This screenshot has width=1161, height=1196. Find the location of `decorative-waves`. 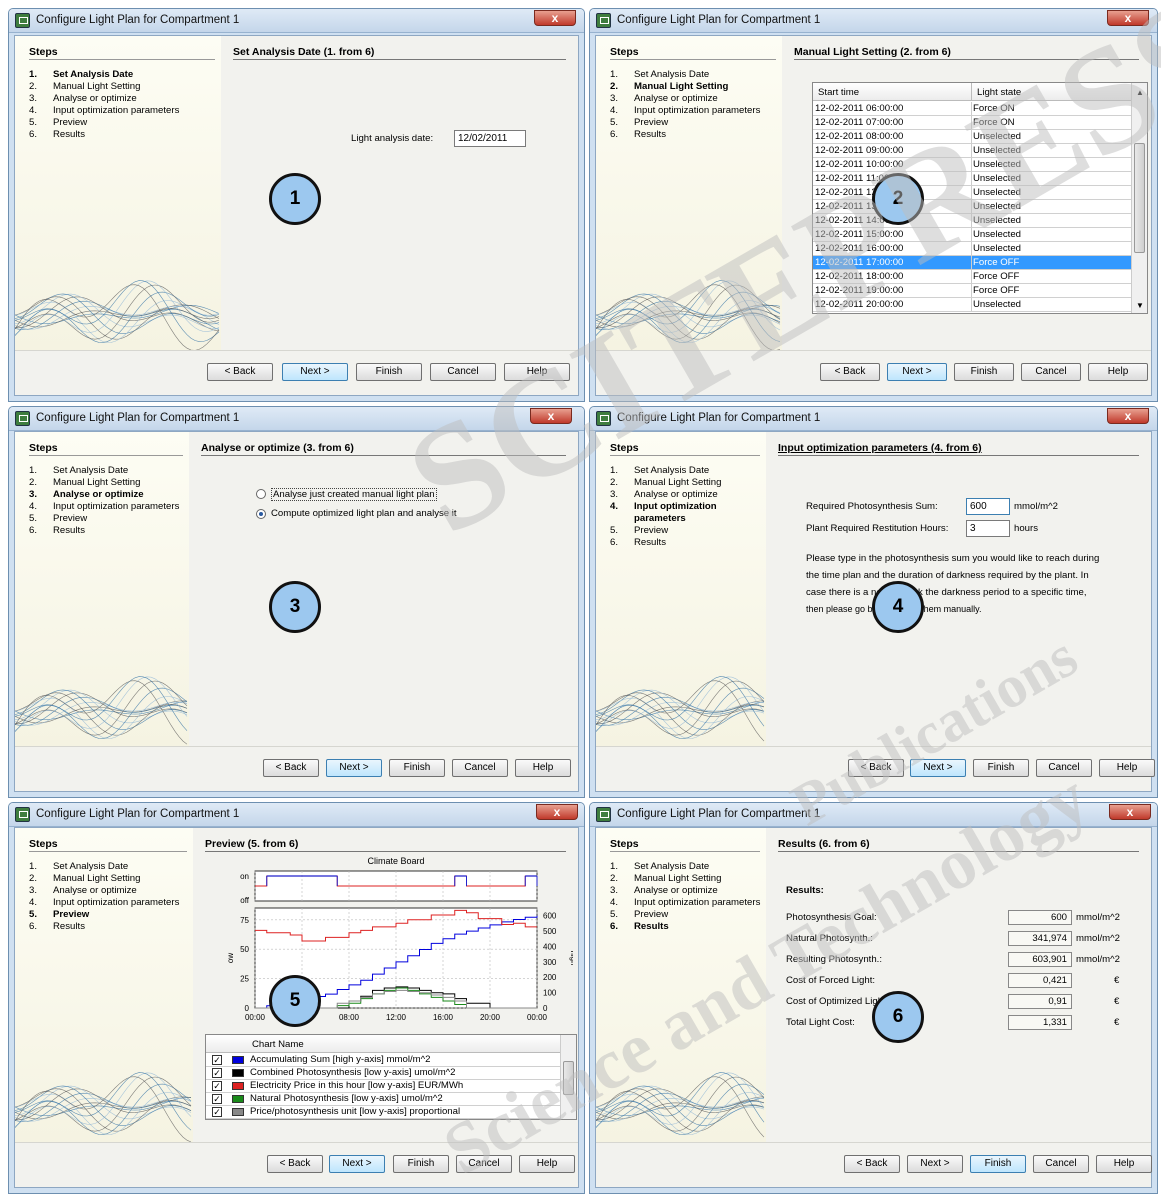

decorative-waves is located at coordinates (101, 710).